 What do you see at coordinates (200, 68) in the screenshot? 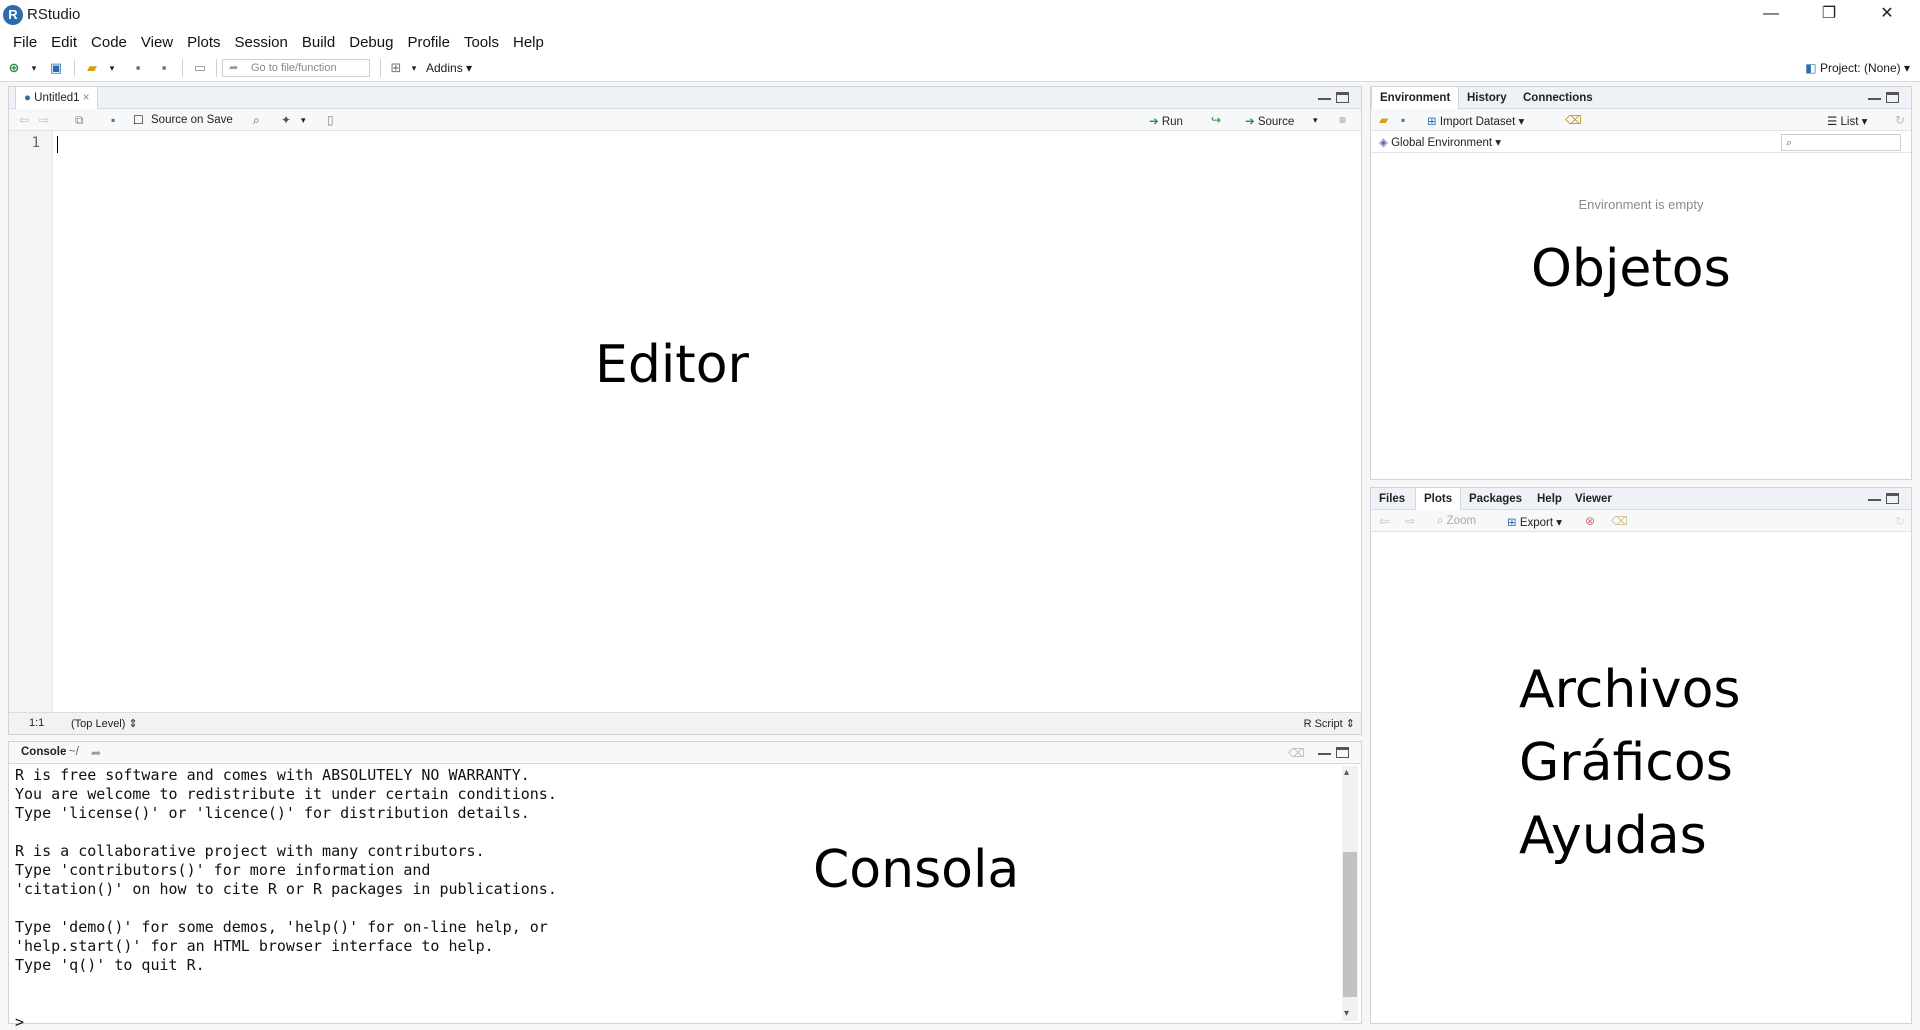
I see `print-icon: ▭` at bounding box center [200, 68].